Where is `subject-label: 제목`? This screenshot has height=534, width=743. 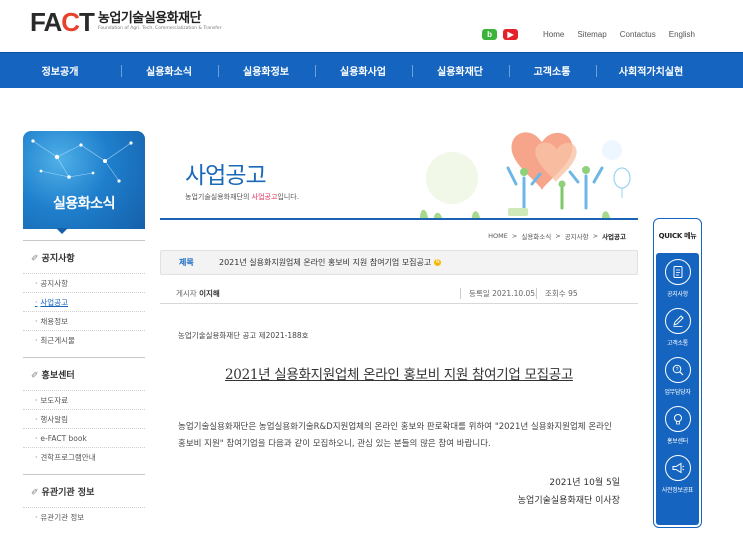
subject-label: 제목 is located at coordinates (186, 262).